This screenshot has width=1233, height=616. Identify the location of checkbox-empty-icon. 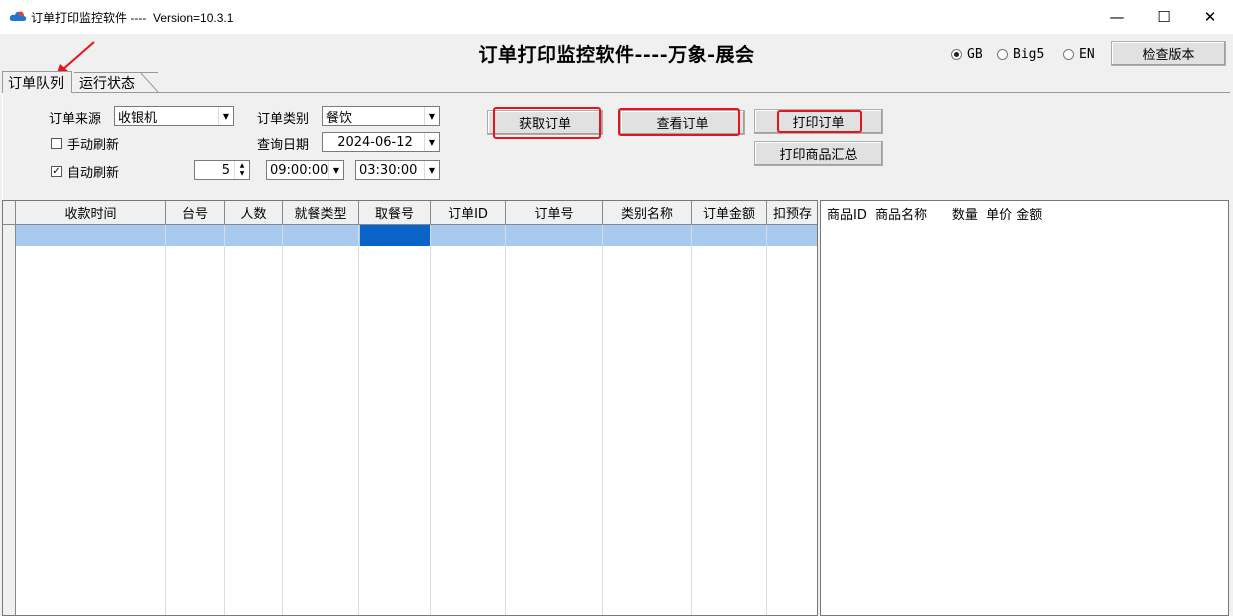
(56, 143).